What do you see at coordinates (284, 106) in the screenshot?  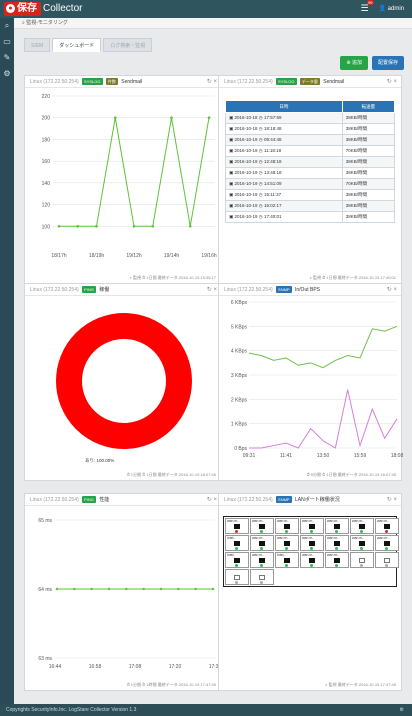 I see `table-header-datetime: 日時` at bounding box center [284, 106].